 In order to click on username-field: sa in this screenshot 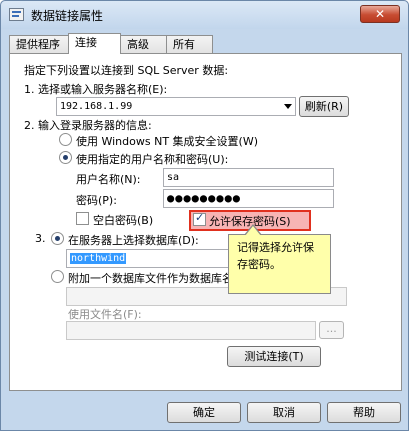, I will do `click(248, 177)`.